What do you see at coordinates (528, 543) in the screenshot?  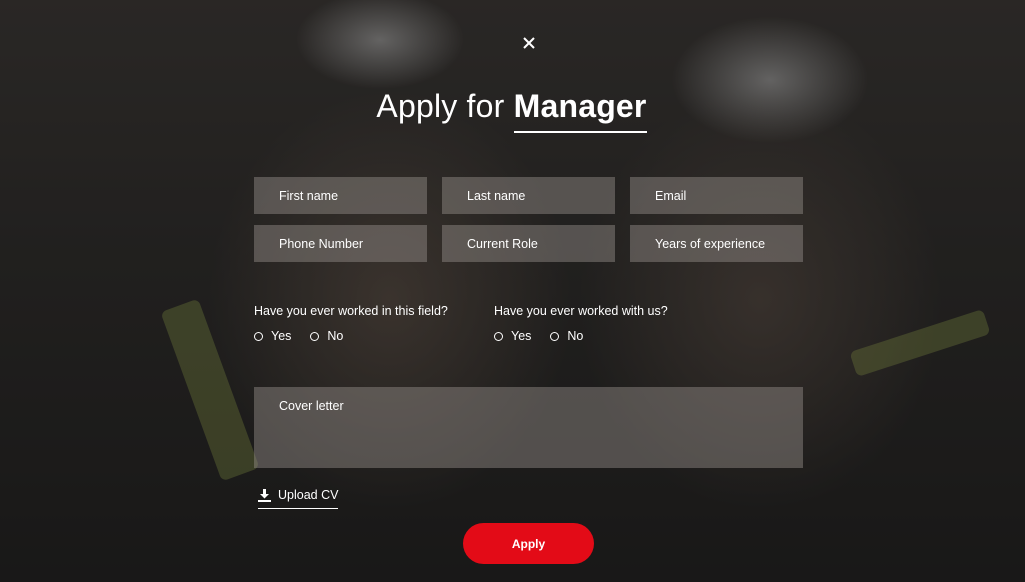 I see `apply-button: Apply` at bounding box center [528, 543].